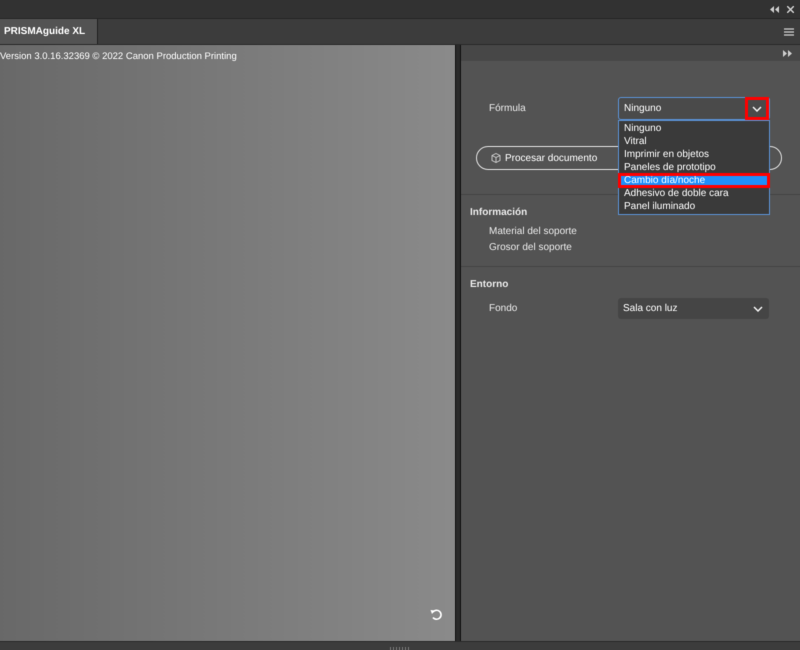 This screenshot has width=800, height=650. What do you see at coordinates (533, 232) in the screenshot?
I see `info-label: Material del soporte` at bounding box center [533, 232].